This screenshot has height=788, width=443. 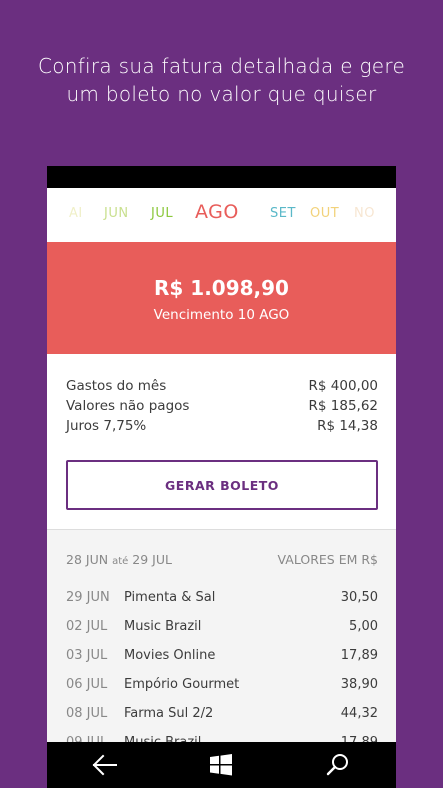 I want to click on transaction-name: Movies Online, so click(x=170, y=655).